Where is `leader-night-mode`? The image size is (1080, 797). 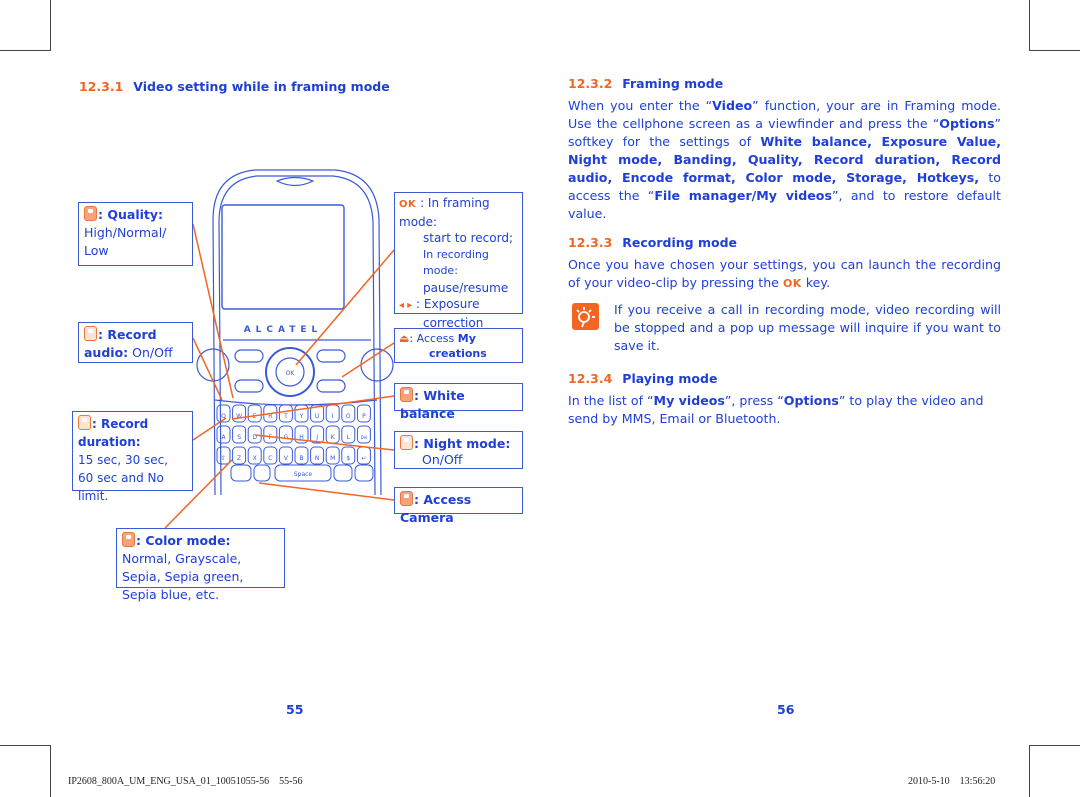
leader-night-mode is located at coordinates (324, 442).